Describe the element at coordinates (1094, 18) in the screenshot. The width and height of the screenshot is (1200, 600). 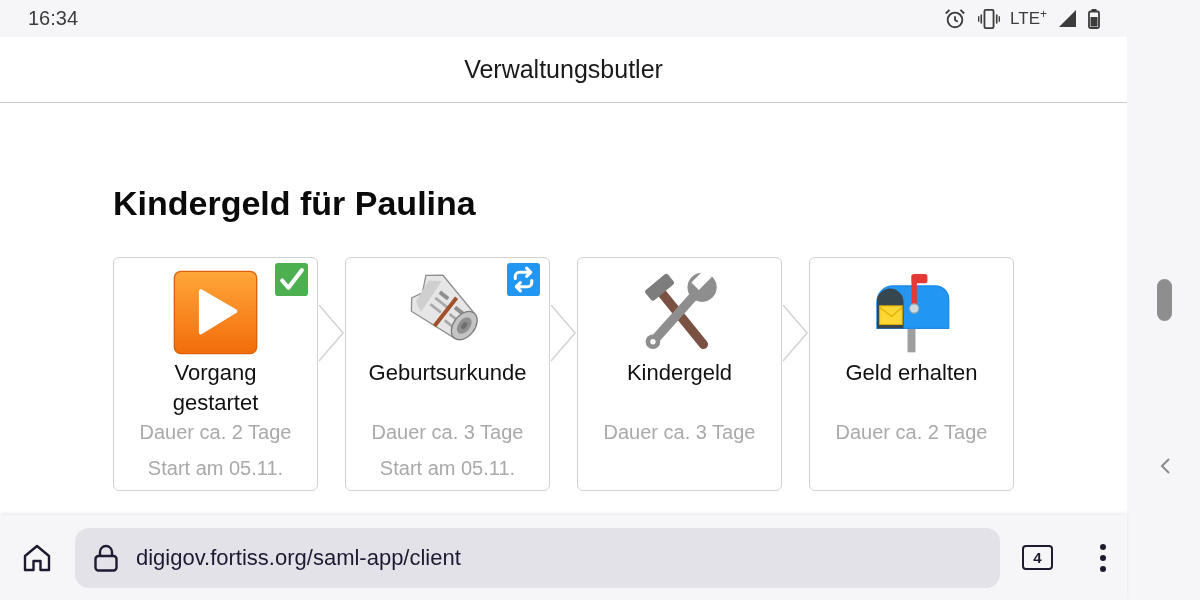
I see `battery-icon` at that location.